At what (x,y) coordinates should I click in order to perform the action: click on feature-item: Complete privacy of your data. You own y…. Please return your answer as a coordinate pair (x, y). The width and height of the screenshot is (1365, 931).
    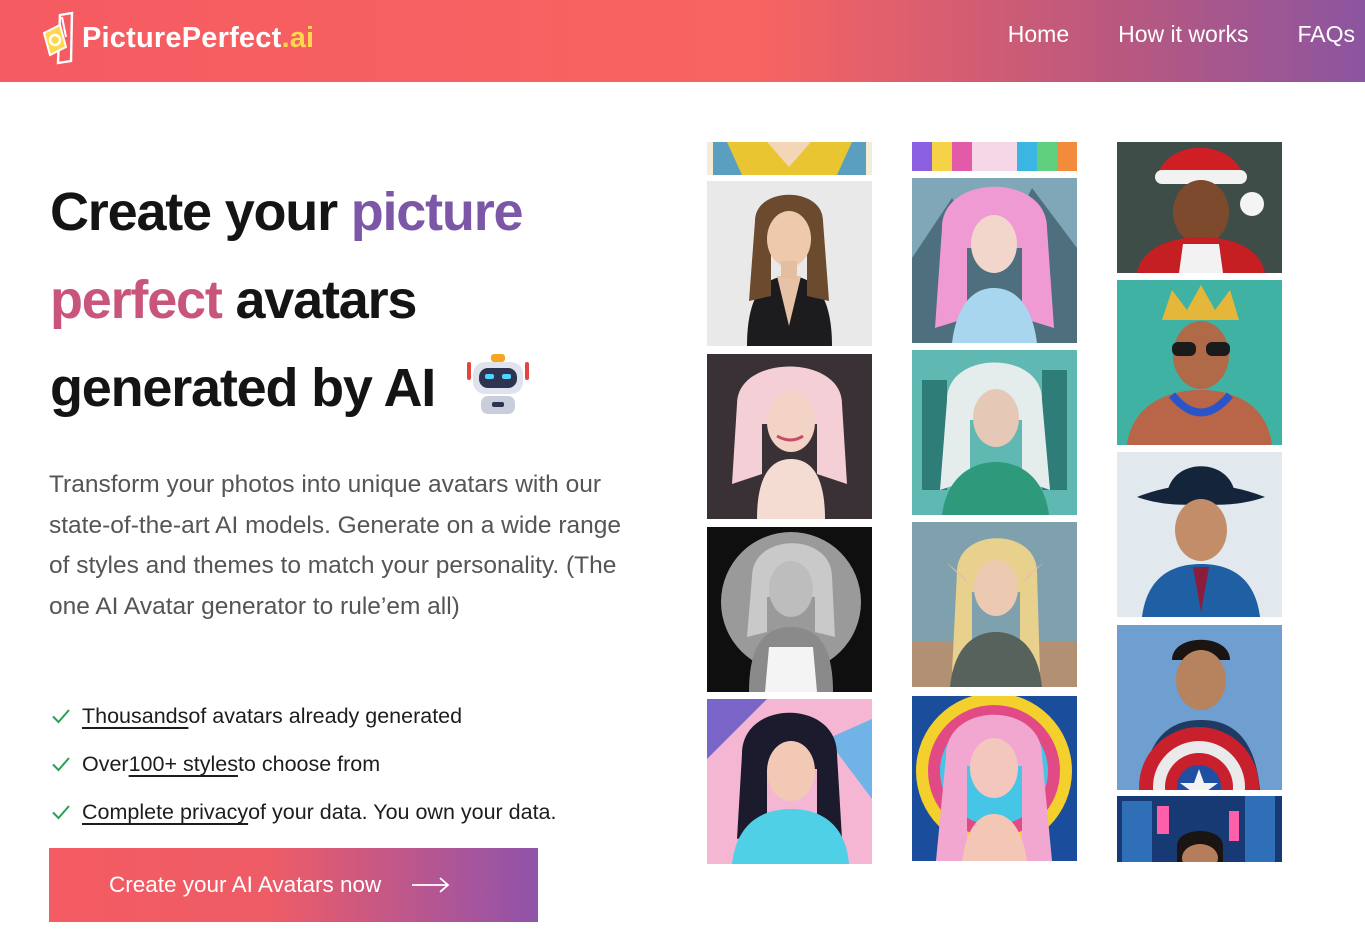
    Looking at the image, I should click on (303, 812).